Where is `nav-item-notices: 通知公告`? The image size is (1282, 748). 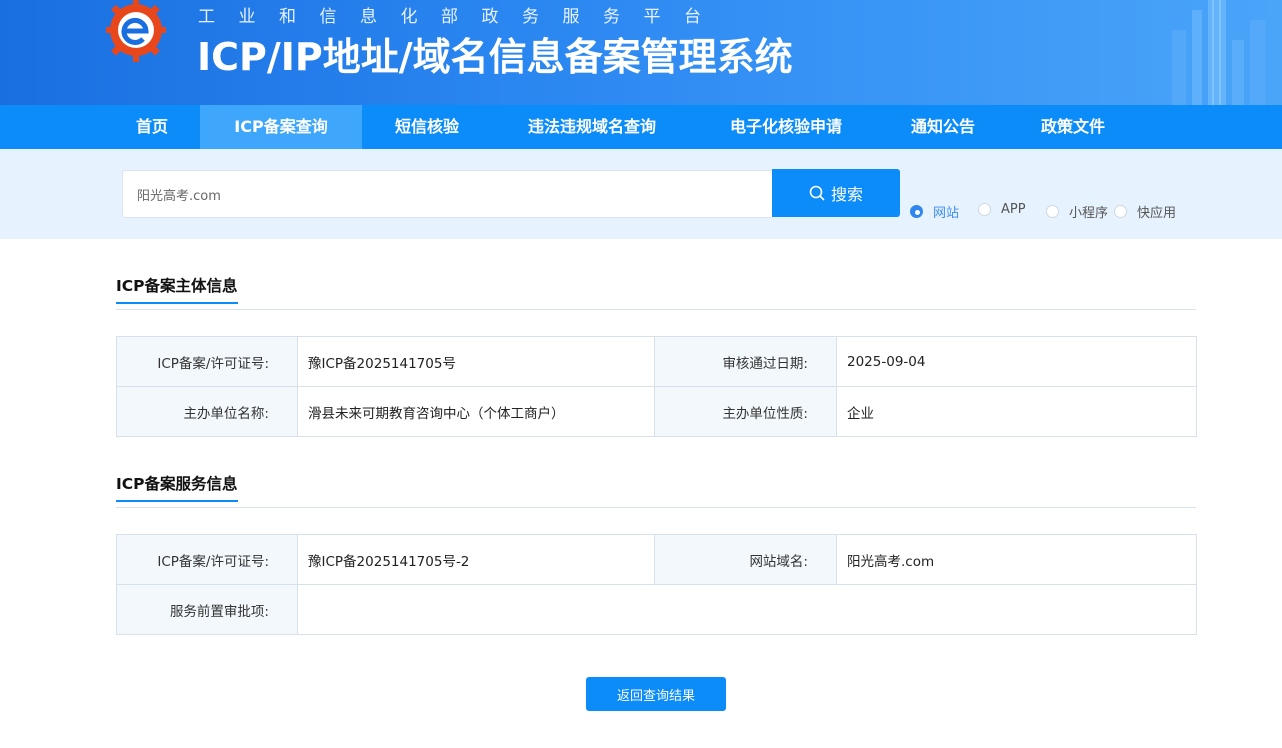 nav-item-notices: 通知公告 is located at coordinates (943, 127).